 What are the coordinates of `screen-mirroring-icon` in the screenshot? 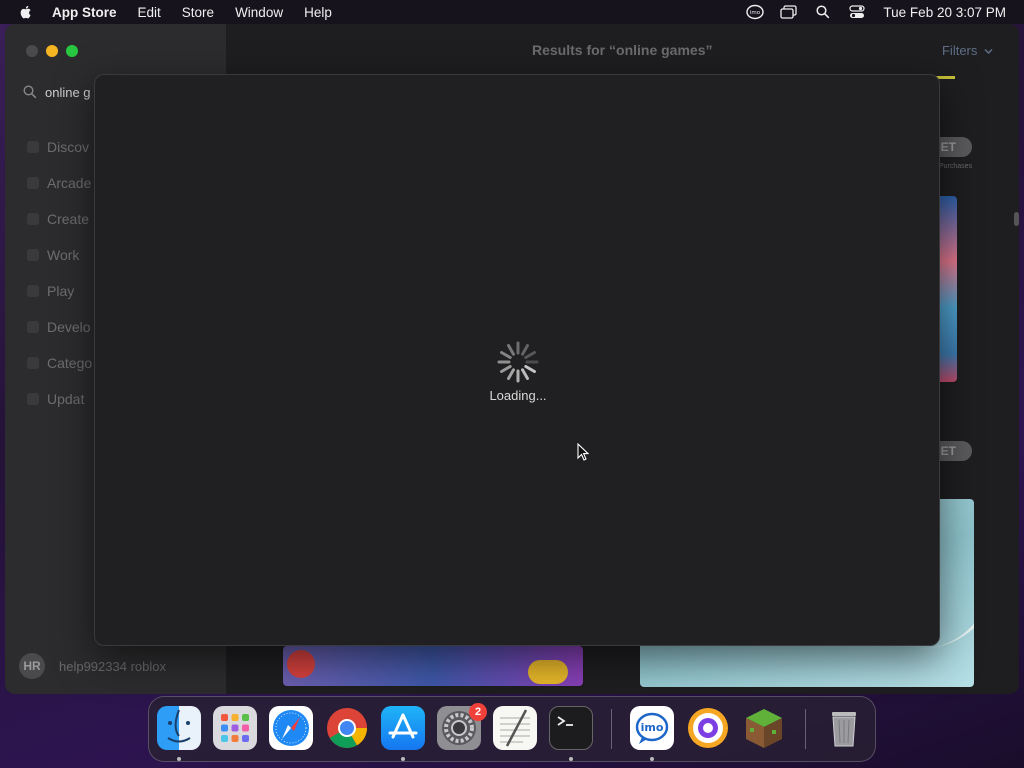 It's located at (789, 12).